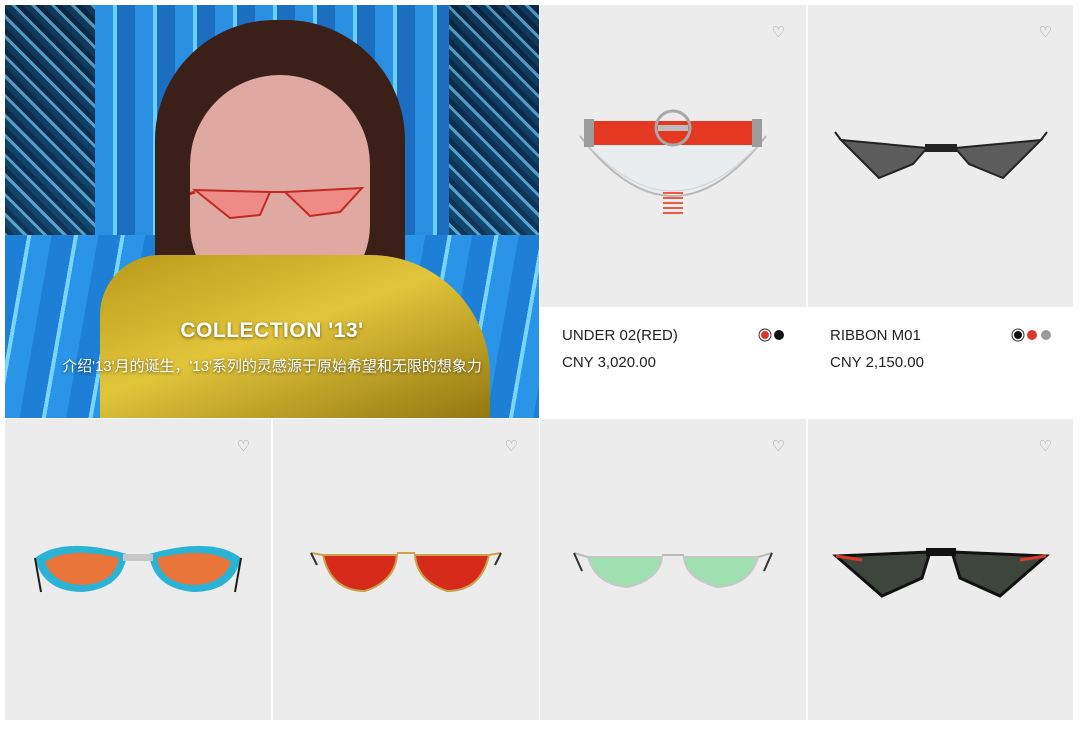 This screenshot has height=731, width=1080. What do you see at coordinates (620, 335) in the screenshot?
I see `product-name: UNDER 02(RED)` at bounding box center [620, 335].